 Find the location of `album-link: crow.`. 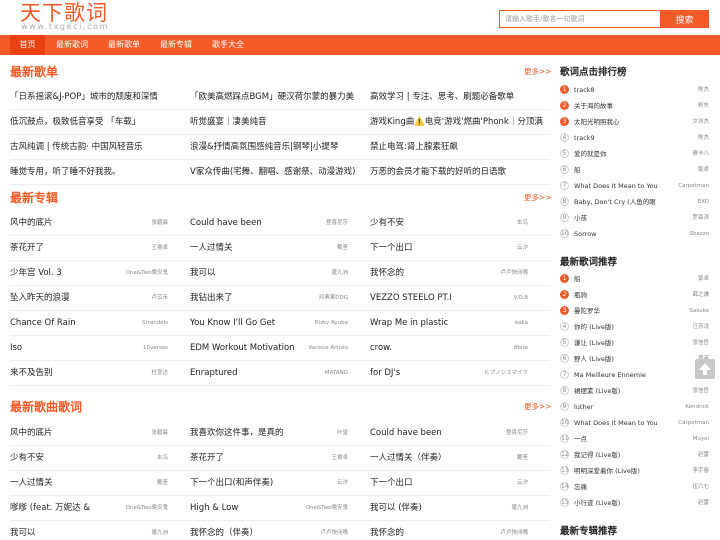

album-link: crow. is located at coordinates (427, 348).